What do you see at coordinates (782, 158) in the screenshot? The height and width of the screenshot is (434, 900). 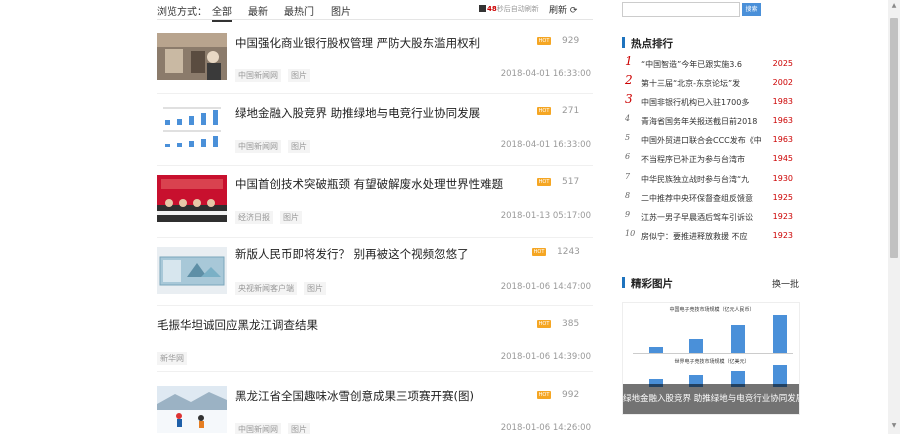 I see `rank-count: 1945` at bounding box center [782, 158].